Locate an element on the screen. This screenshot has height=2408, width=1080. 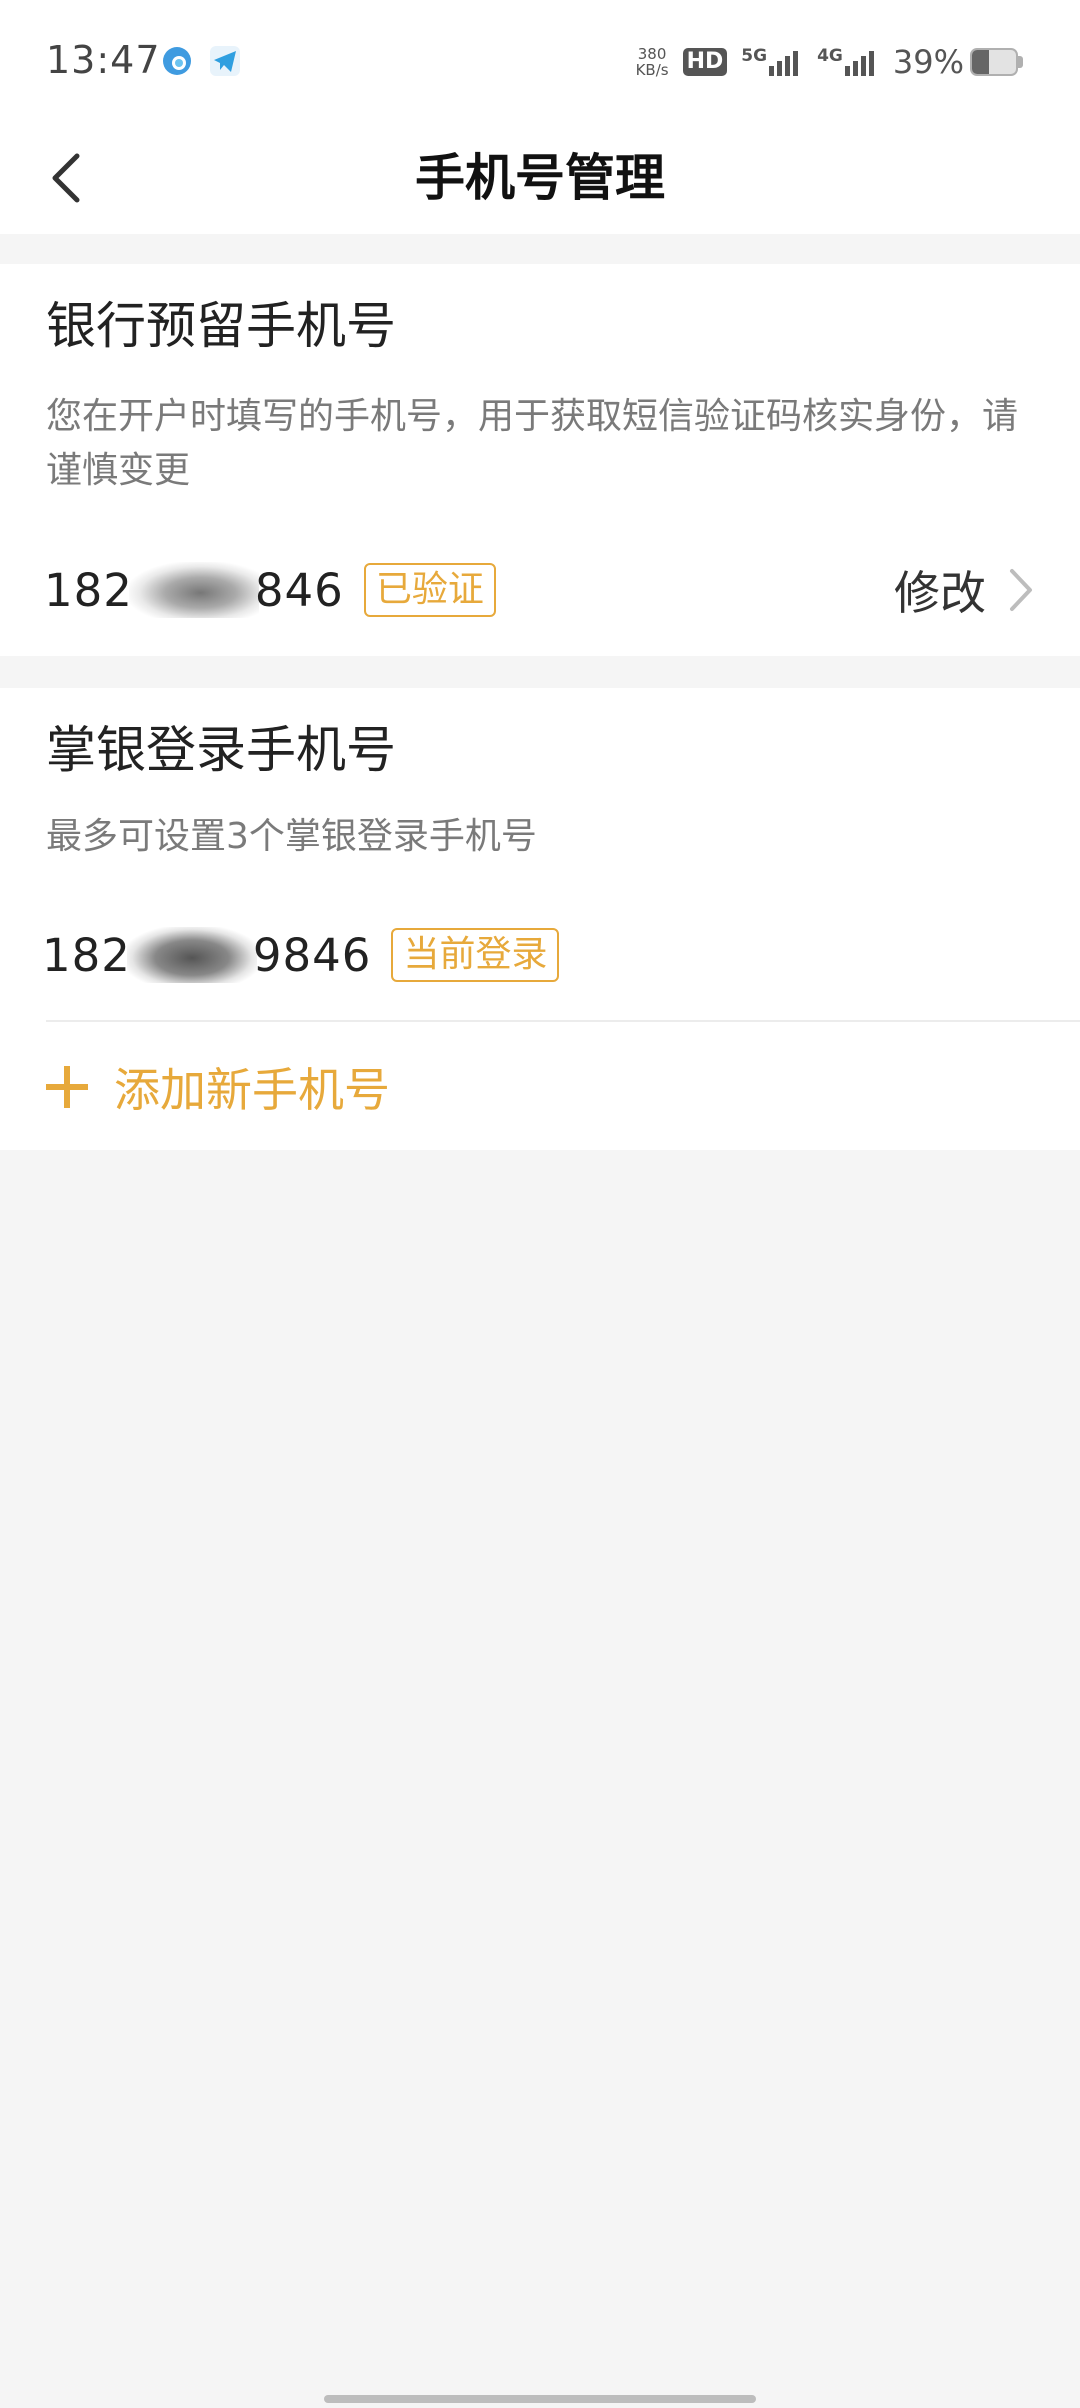
nav-bar: 手机号管理 is located at coordinates (540, 181).